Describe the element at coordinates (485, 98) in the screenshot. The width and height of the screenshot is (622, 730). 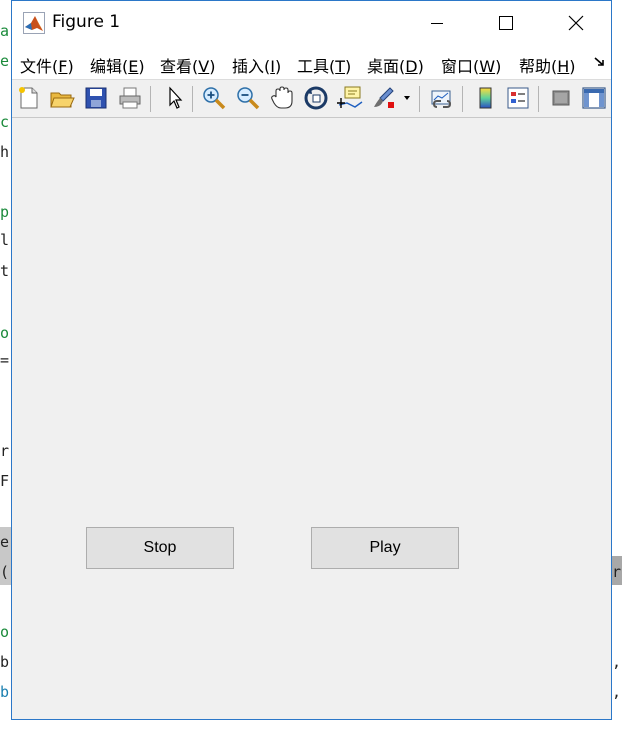
I see `colorbar-icon` at that location.